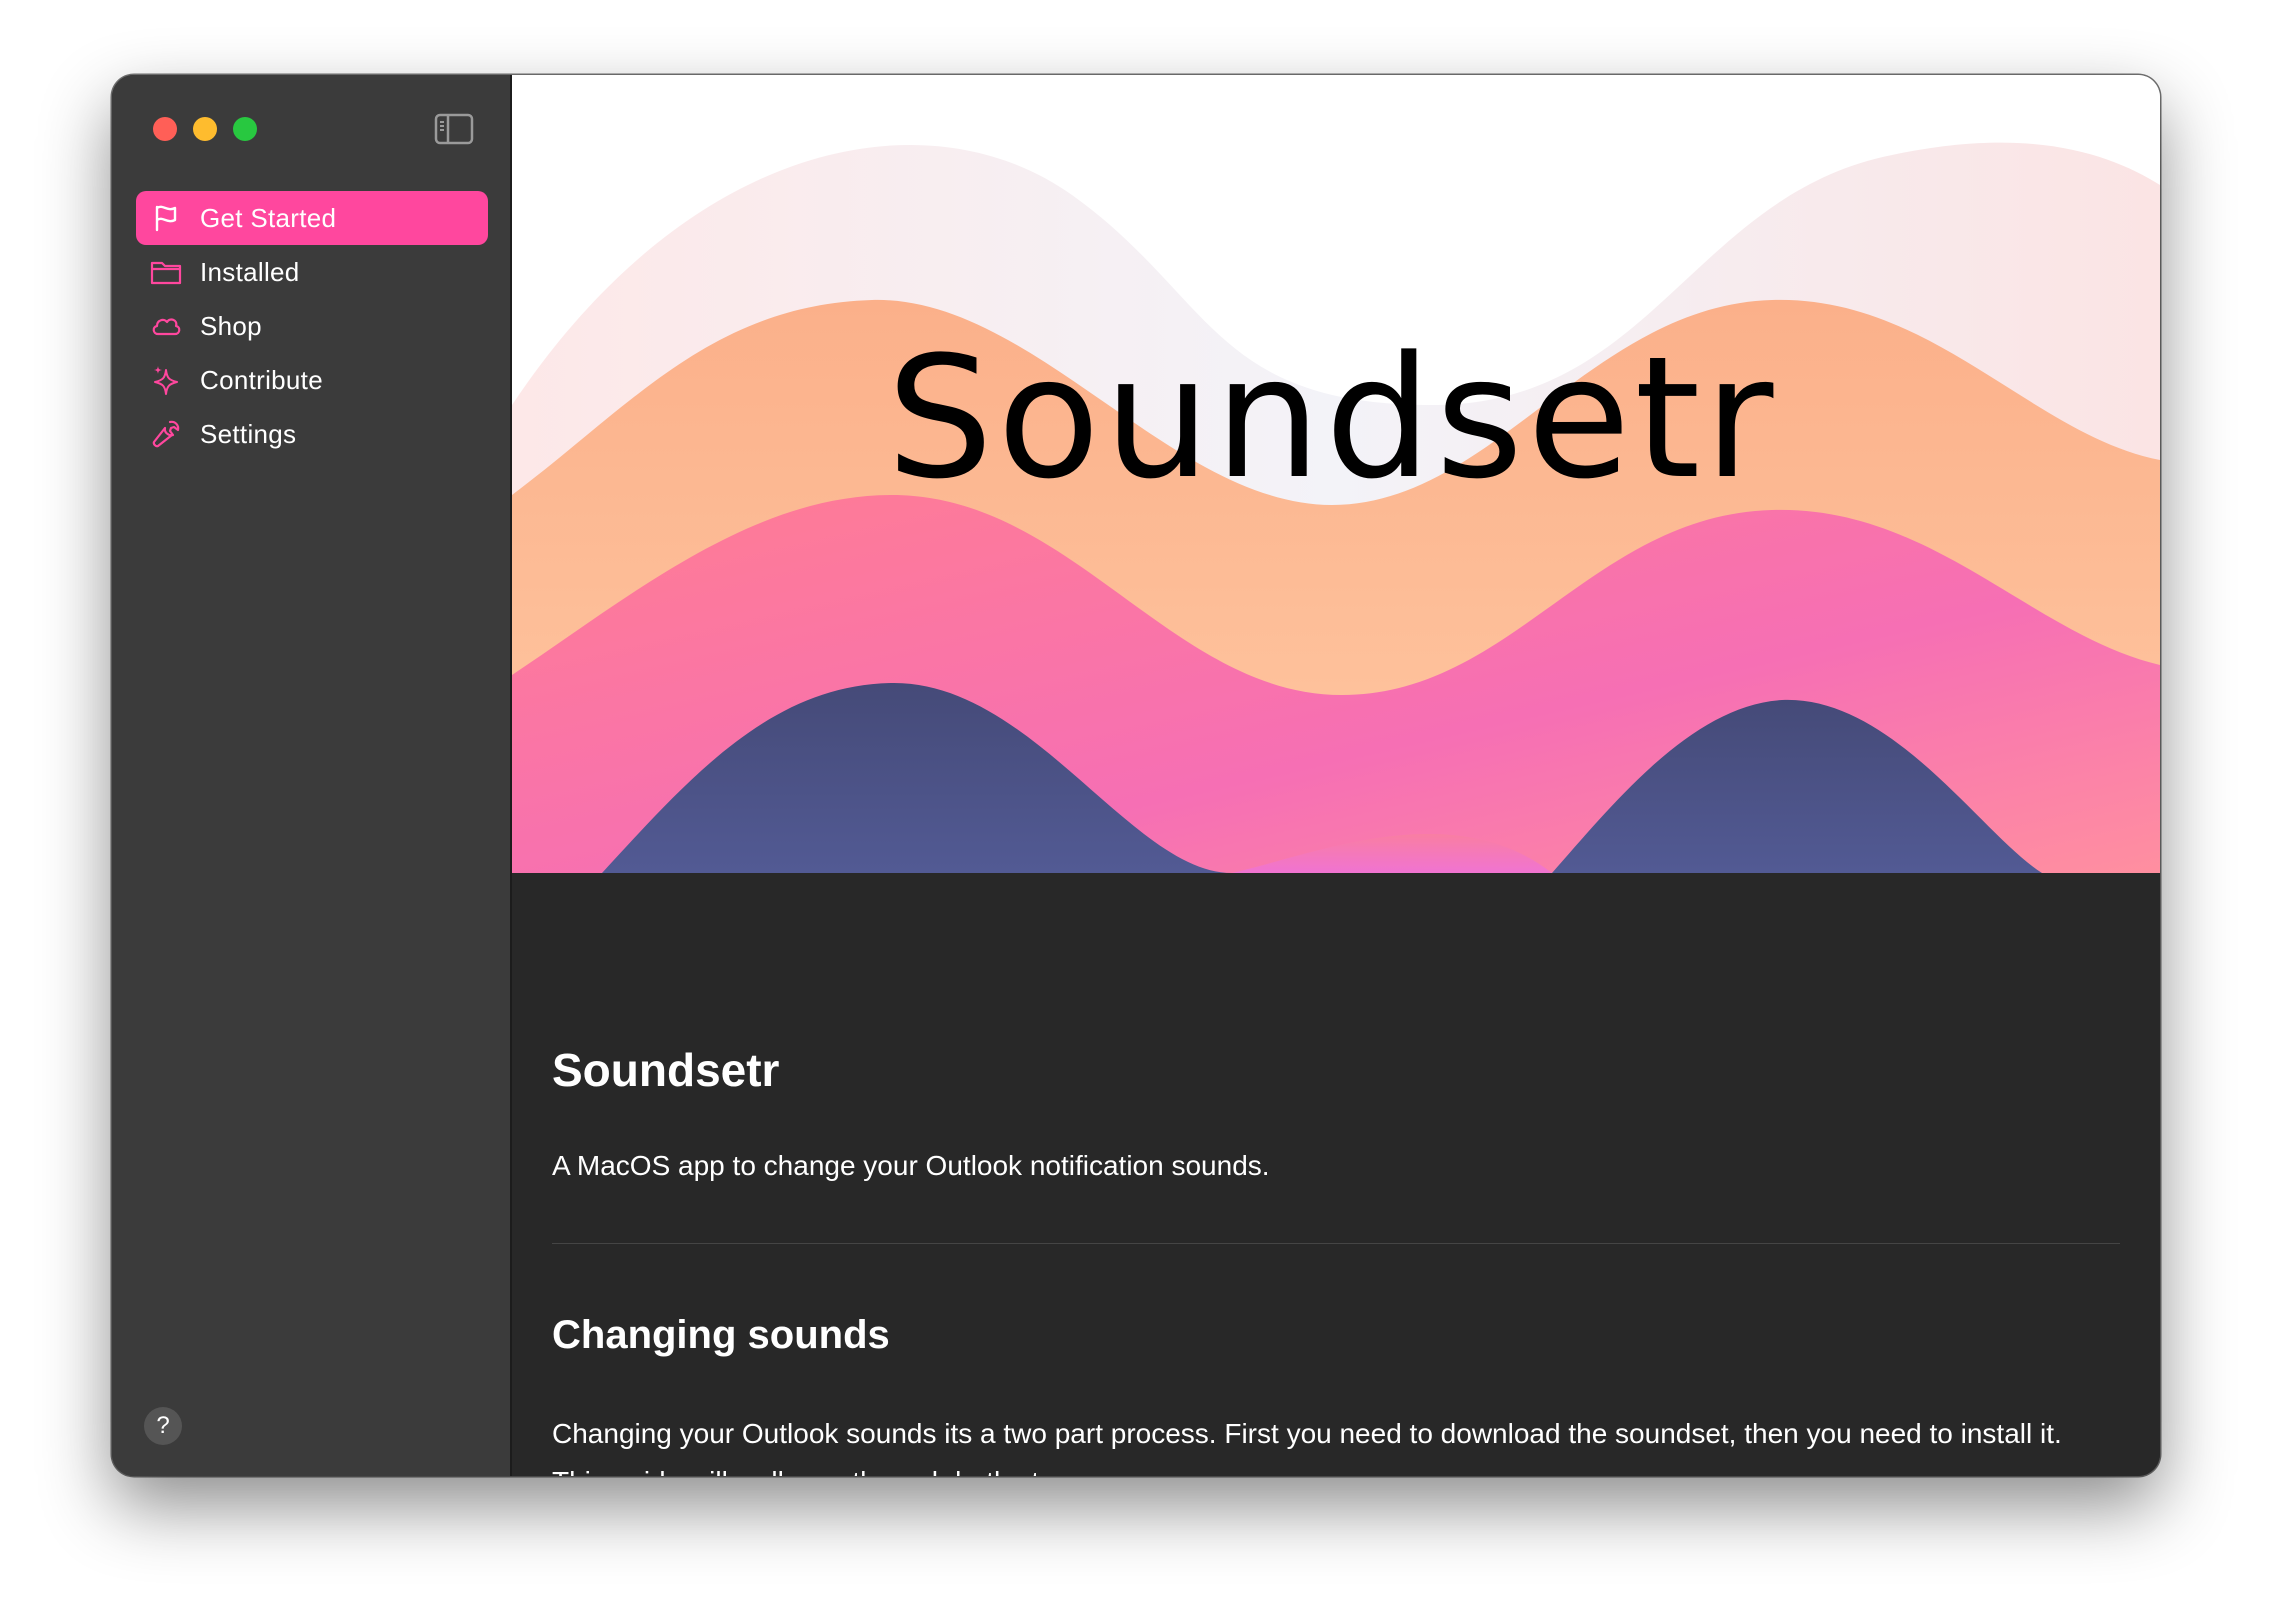 Image resolution: width=2272 pixels, height=1624 pixels. Describe the element at coordinates (166, 218) in the screenshot. I see `flag-icon` at that location.